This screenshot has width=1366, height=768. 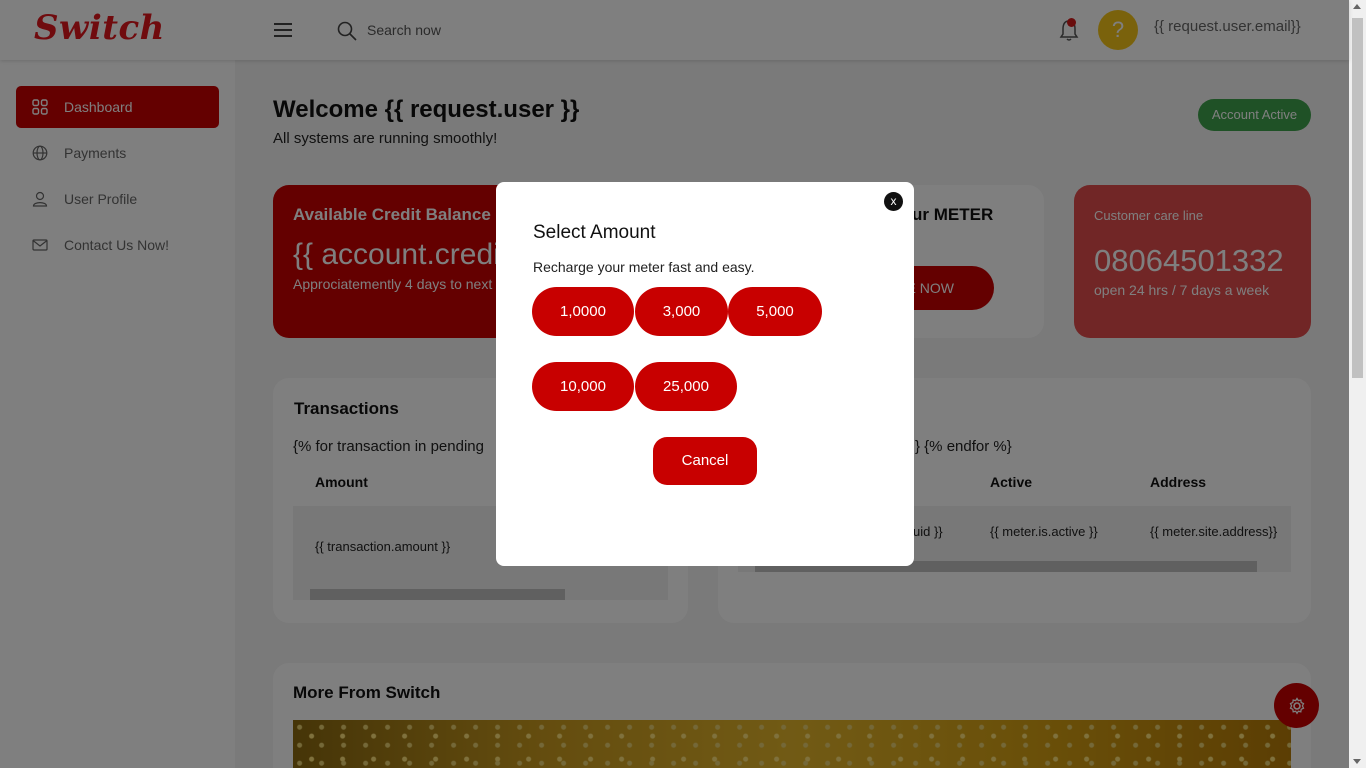 What do you see at coordinates (594, 232) in the screenshot?
I see `modal-title: Select Amount` at bounding box center [594, 232].